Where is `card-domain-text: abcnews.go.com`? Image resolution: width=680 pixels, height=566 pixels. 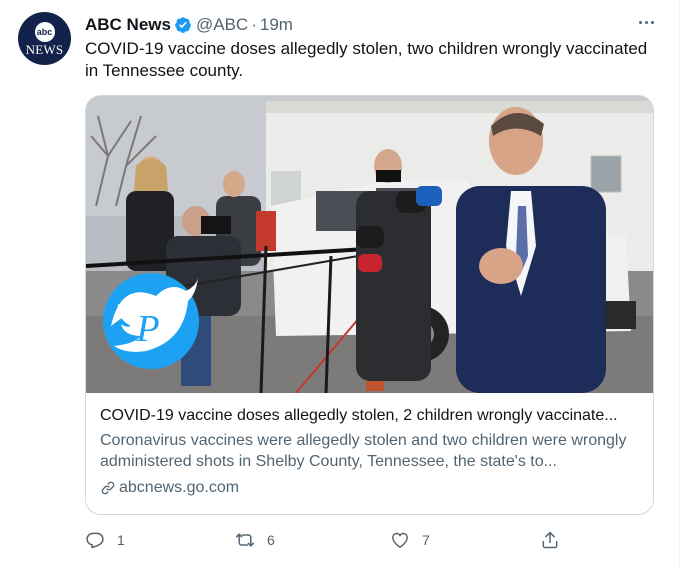 card-domain-text: abcnews.go.com is located at coordinates (179, 487).